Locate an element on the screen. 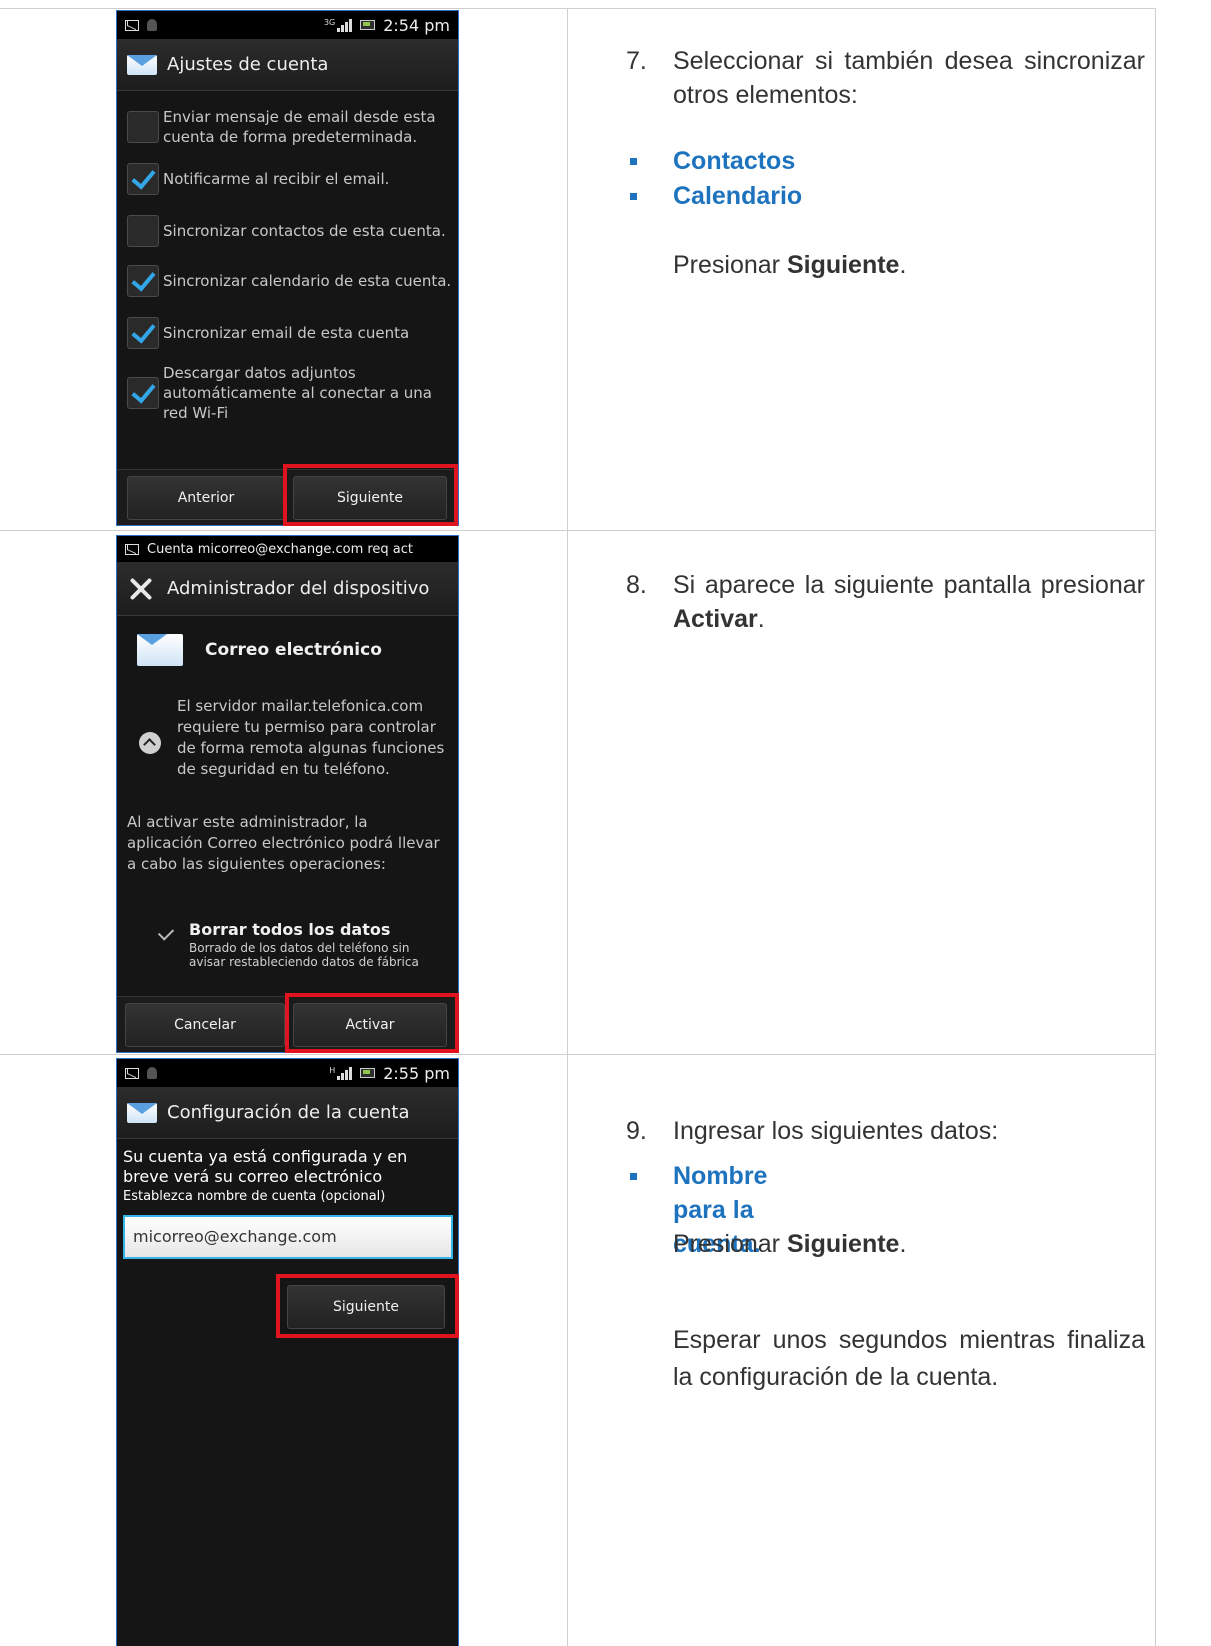 Image resolution: width=1211 pixels, height=1646 pixels. screen-title-bar: Administrador del dispositivo is located at coordinates (287, 589).